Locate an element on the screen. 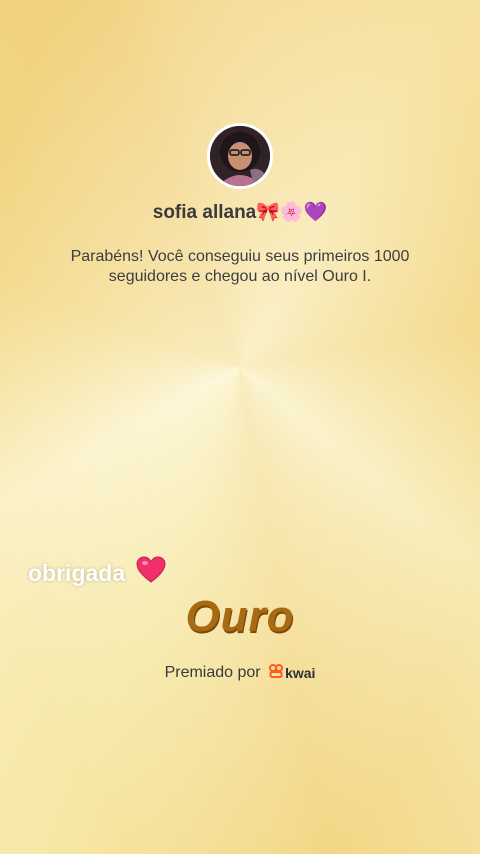 Image resolution: width=480 pixels, height=854 pixels. heart-icon is located at coordinates (151, 573).